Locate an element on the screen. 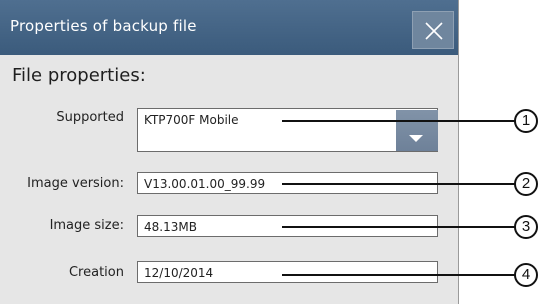  supported-value: KTP700F Mobile is located at coordinates (191, 120).